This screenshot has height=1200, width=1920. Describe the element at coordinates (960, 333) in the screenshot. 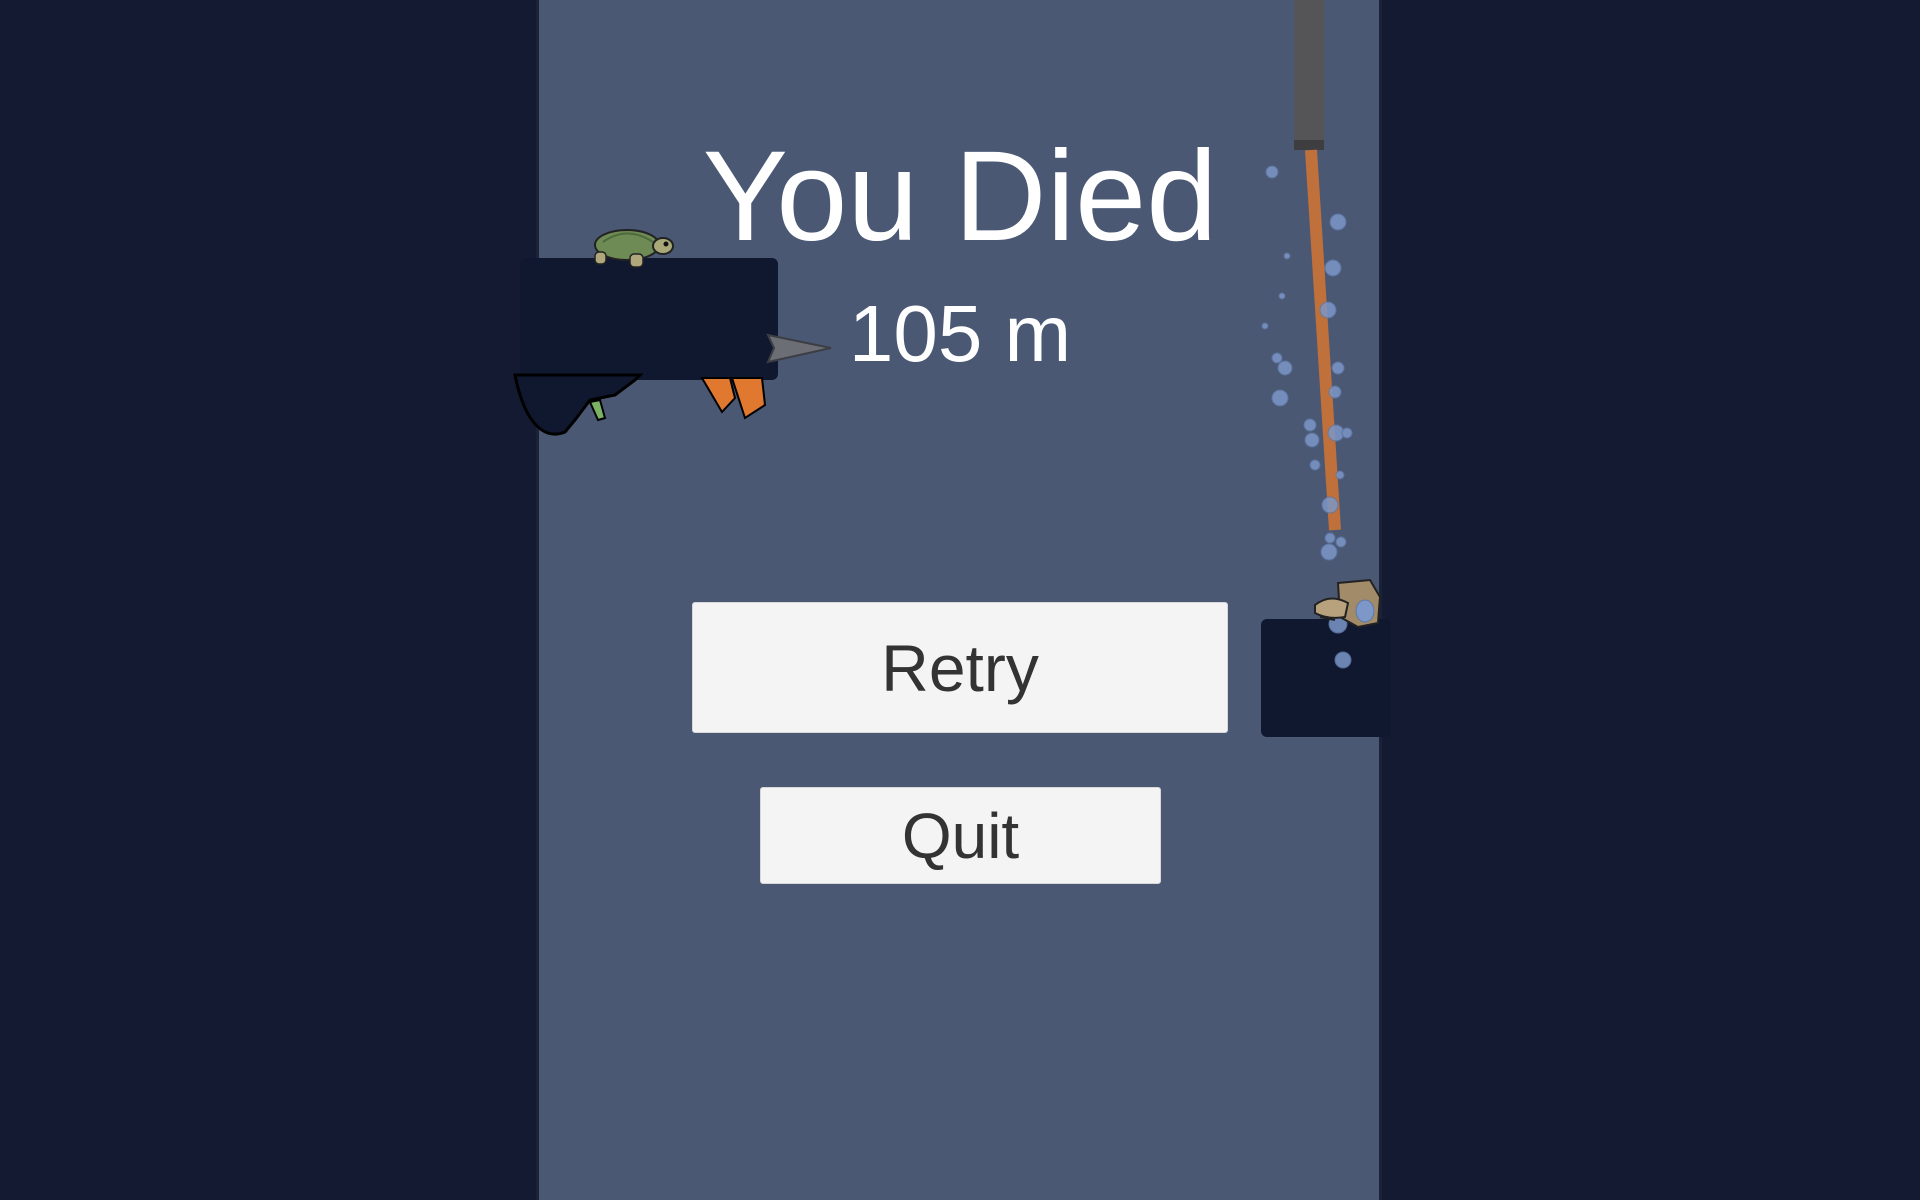

I see `distance-score: 105 m` at that location.